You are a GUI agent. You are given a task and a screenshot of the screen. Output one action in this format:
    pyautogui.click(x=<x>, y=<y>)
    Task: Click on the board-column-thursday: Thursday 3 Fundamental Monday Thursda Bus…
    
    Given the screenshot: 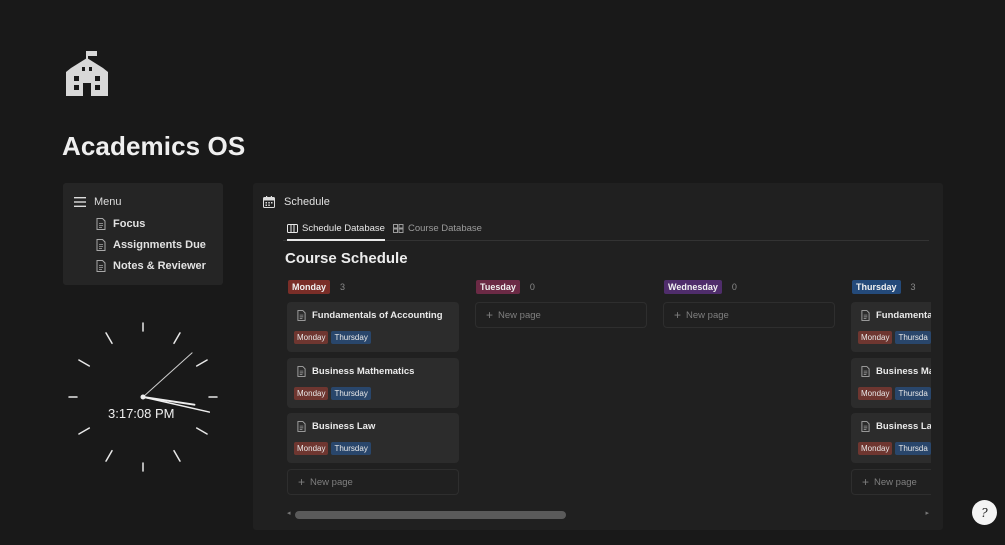 What is the action you would take?
    pyautogui.click(x=890, y=387)
    